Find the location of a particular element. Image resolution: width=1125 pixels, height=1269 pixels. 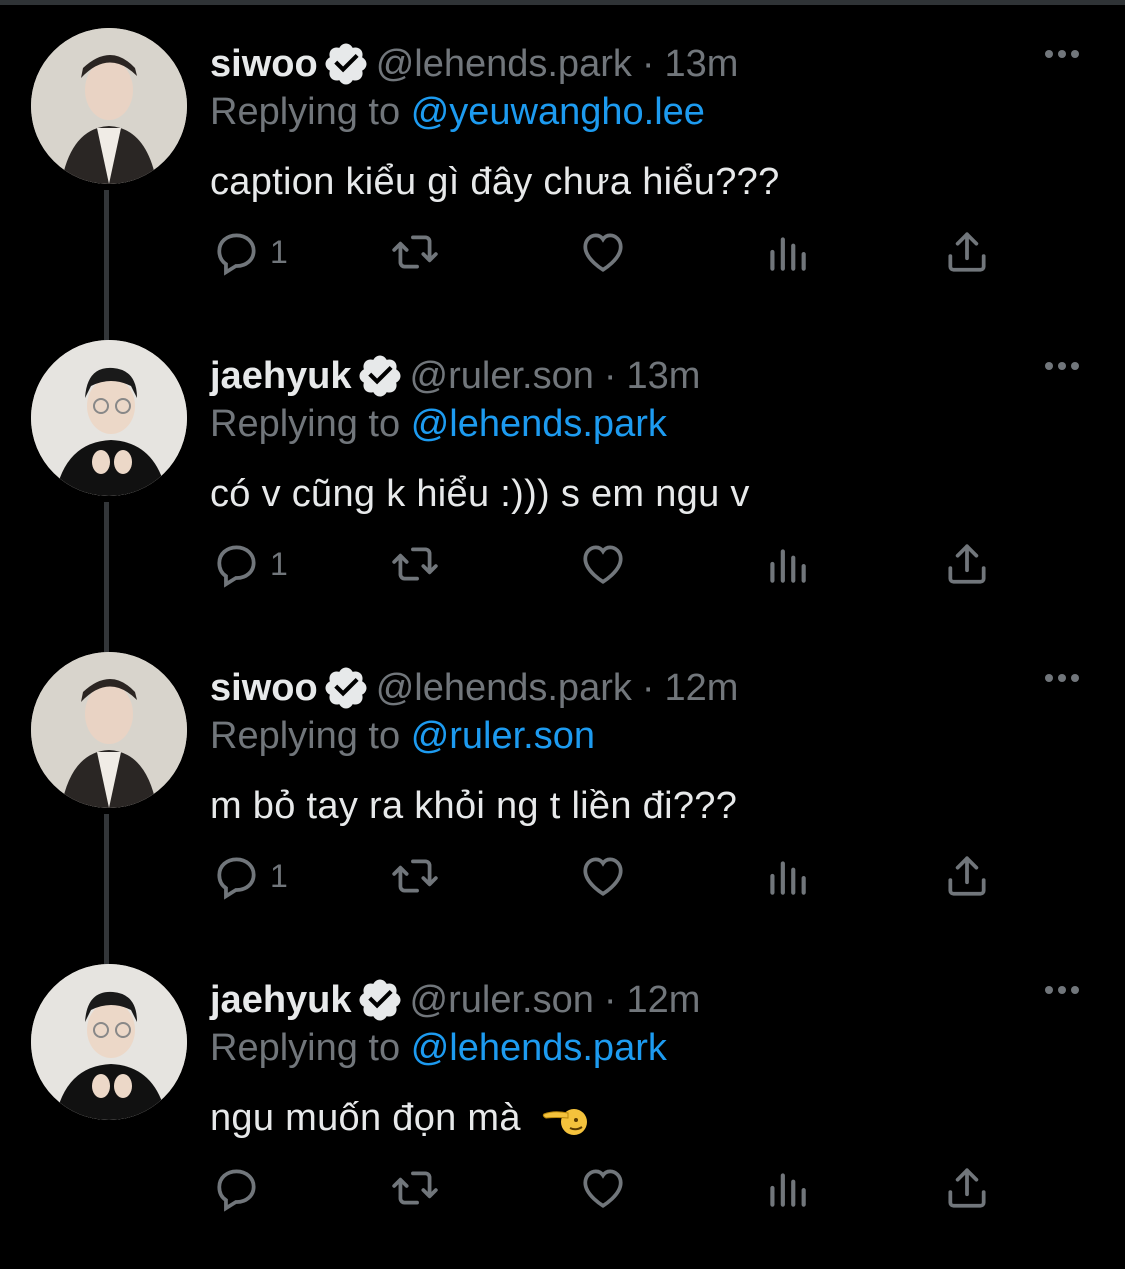

tweet-text: caption kiểu gì đây chưa hiểu??? is located at coordinates (495, 182).